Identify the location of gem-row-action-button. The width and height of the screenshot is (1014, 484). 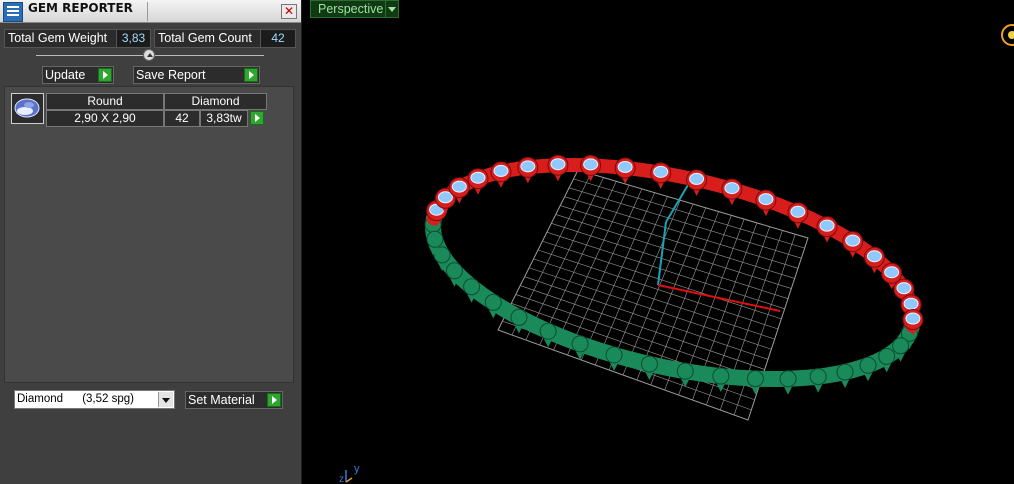
(256, 117).